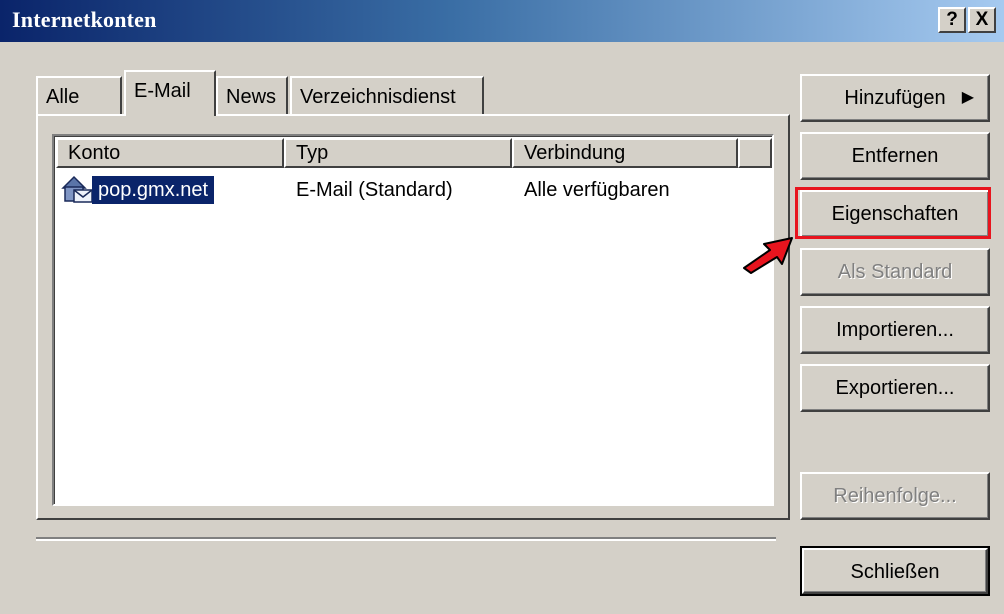 Image resolution: width=1004 pixels, height=614 pixels. I want to click on column-header-konto: Konto, so click(170, 153).